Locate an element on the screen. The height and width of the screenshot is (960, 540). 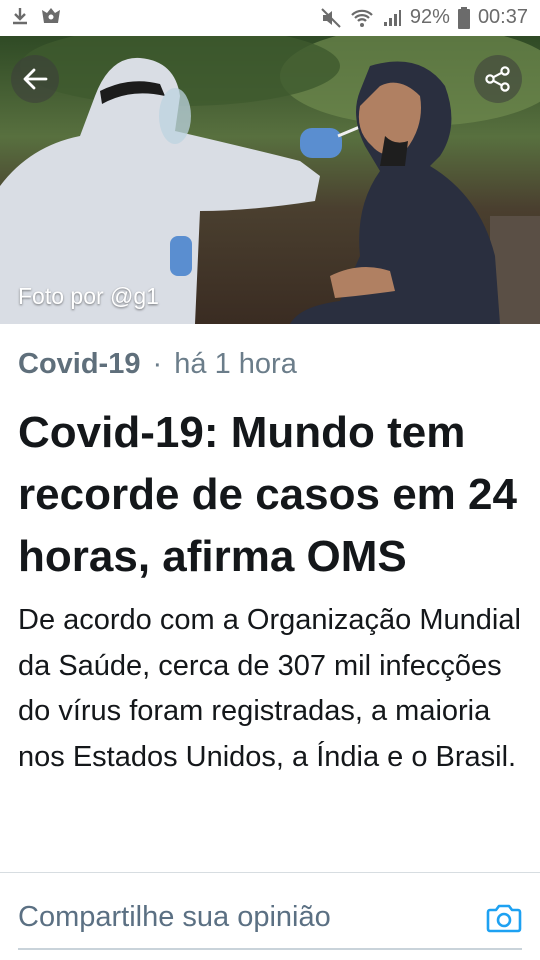
wifi-icon is located at coordinates (362, 18).